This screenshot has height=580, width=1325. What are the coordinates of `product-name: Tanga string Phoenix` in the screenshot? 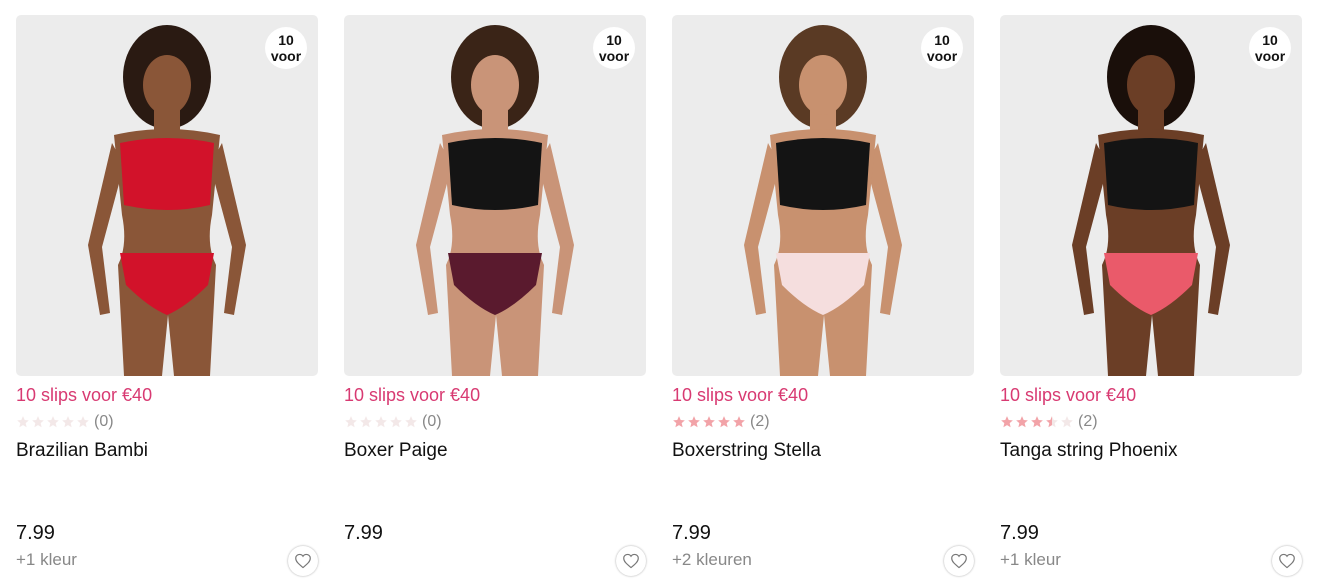 It's located at (1088, 451).